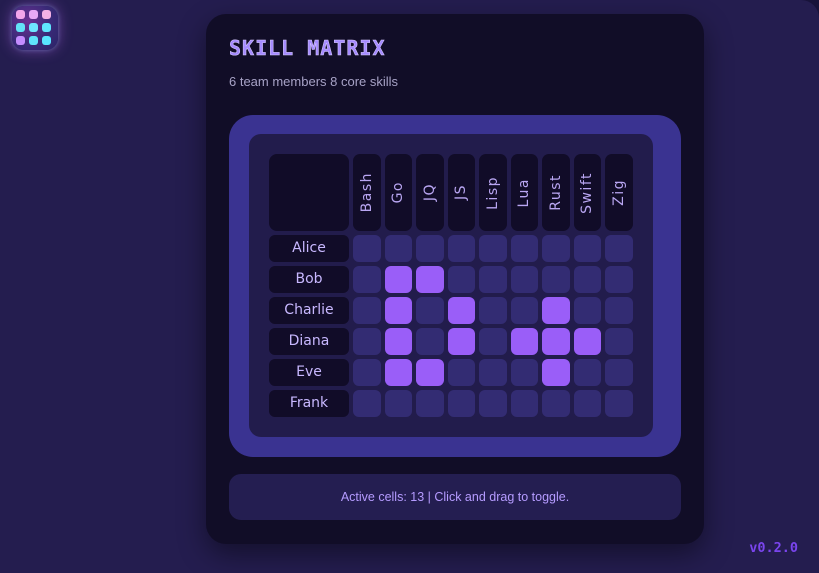 Image resolution: width=819 pixels, height=573 pixels. Describe the element at coordinates (309, 403) in the screenshot. I see `row-label-frank: Frank` at that location.